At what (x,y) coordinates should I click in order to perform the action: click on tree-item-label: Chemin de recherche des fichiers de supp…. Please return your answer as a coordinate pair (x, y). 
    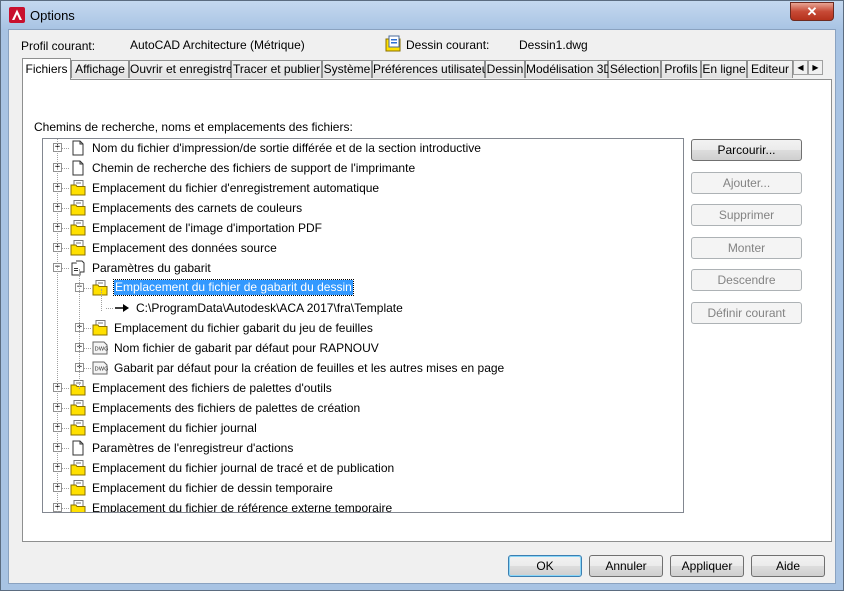
    Looking at the image, I should click on (254, 168).